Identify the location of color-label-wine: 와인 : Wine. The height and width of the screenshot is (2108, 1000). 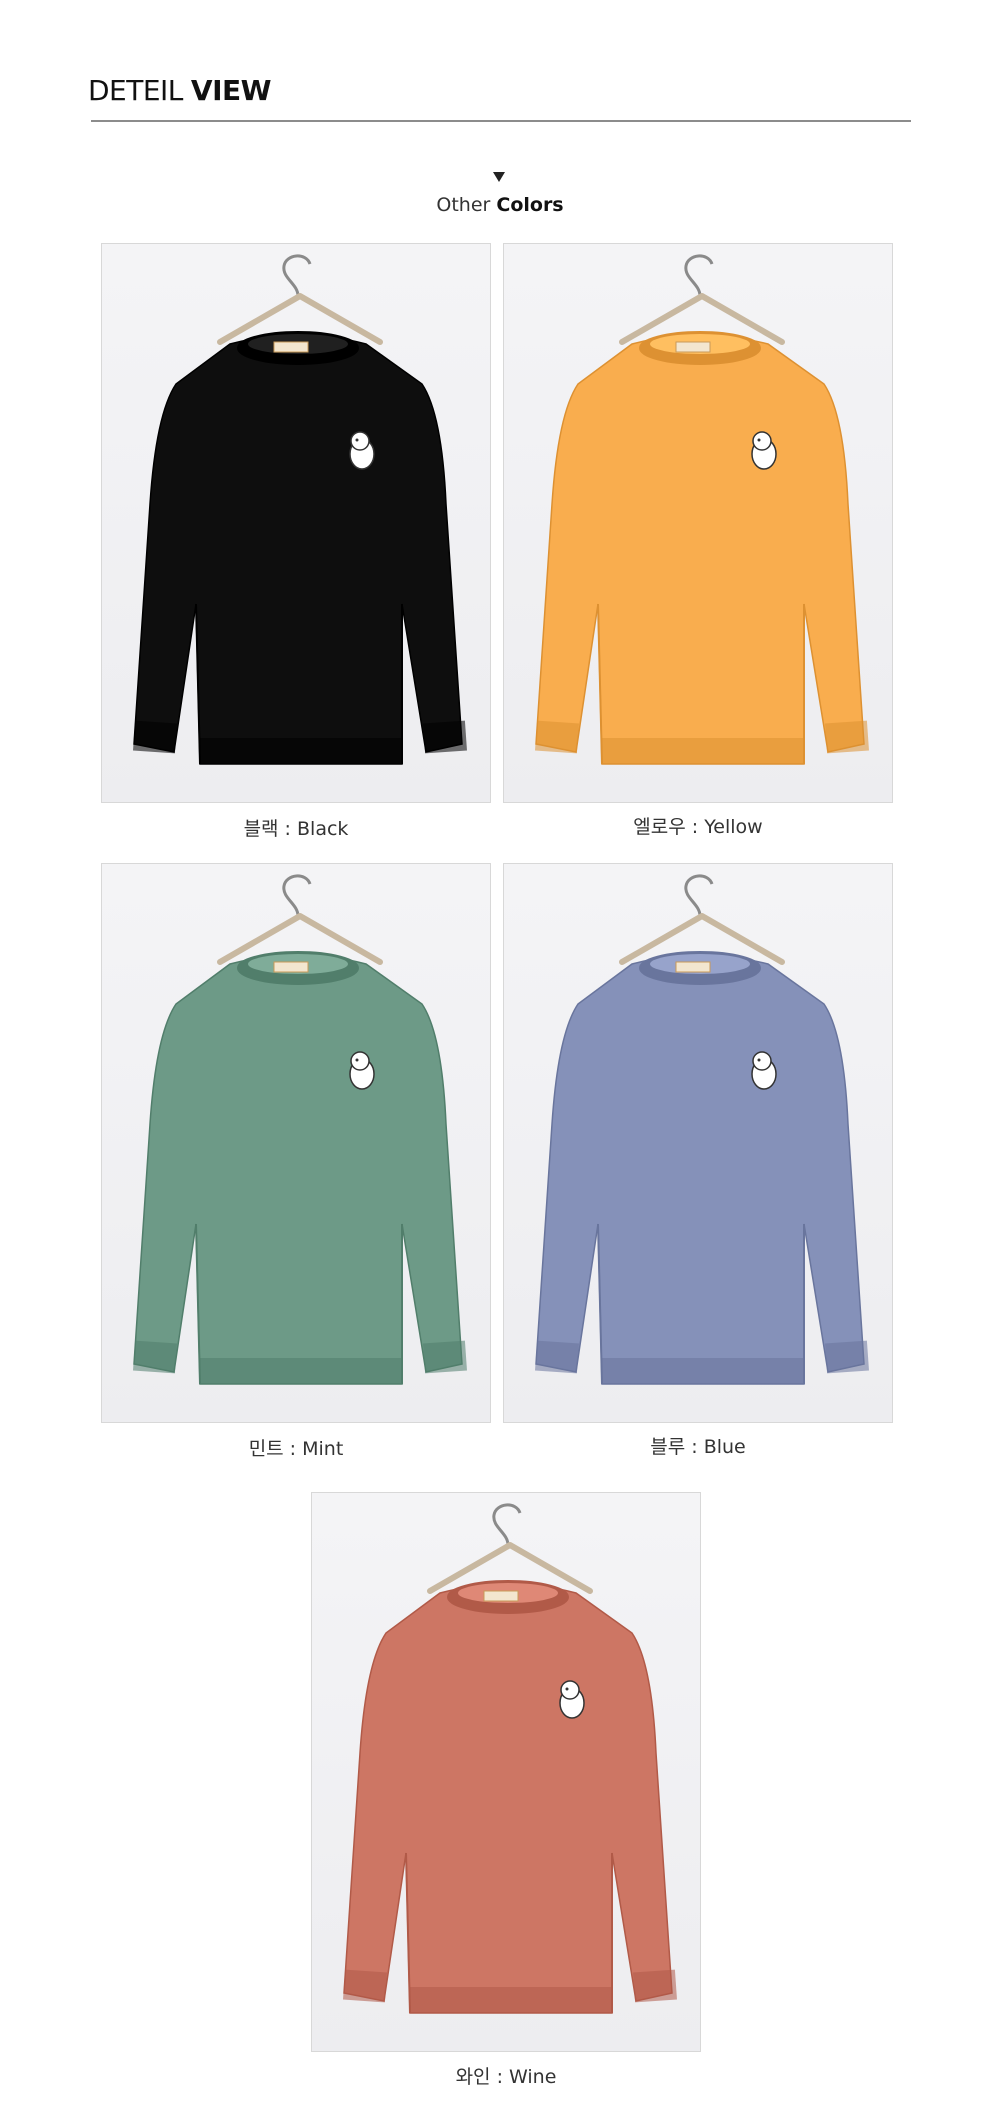
(506, 2077).